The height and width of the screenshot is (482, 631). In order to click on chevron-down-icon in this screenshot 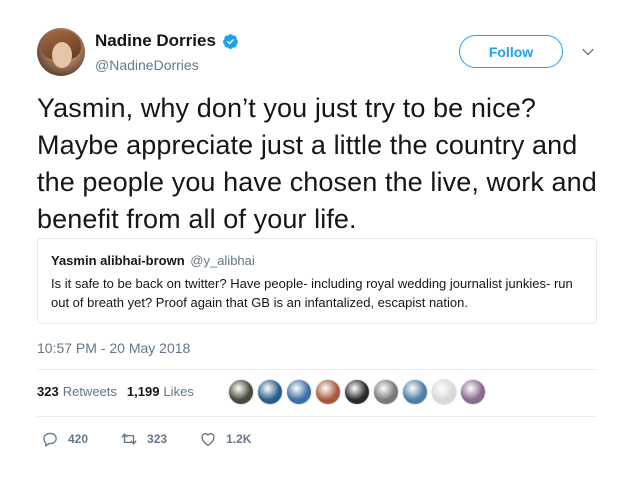, I will do `click(588, 52)`.